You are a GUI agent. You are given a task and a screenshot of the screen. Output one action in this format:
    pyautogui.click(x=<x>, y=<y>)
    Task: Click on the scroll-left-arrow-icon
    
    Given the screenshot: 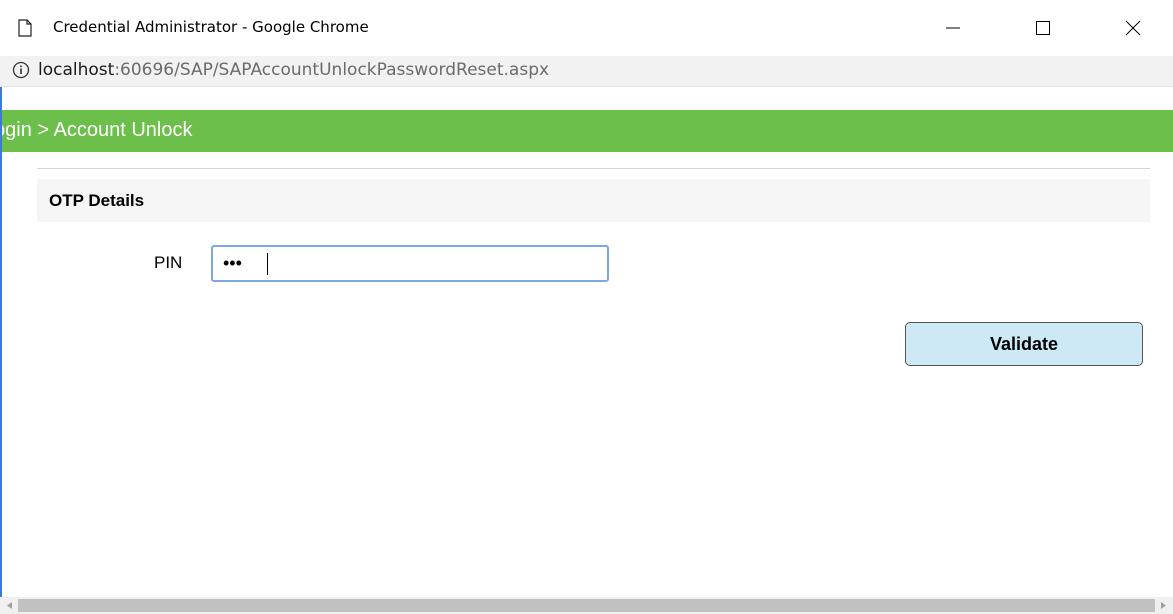 What is the action you would take?
    pyautogui.click(x=9, y=605)
    